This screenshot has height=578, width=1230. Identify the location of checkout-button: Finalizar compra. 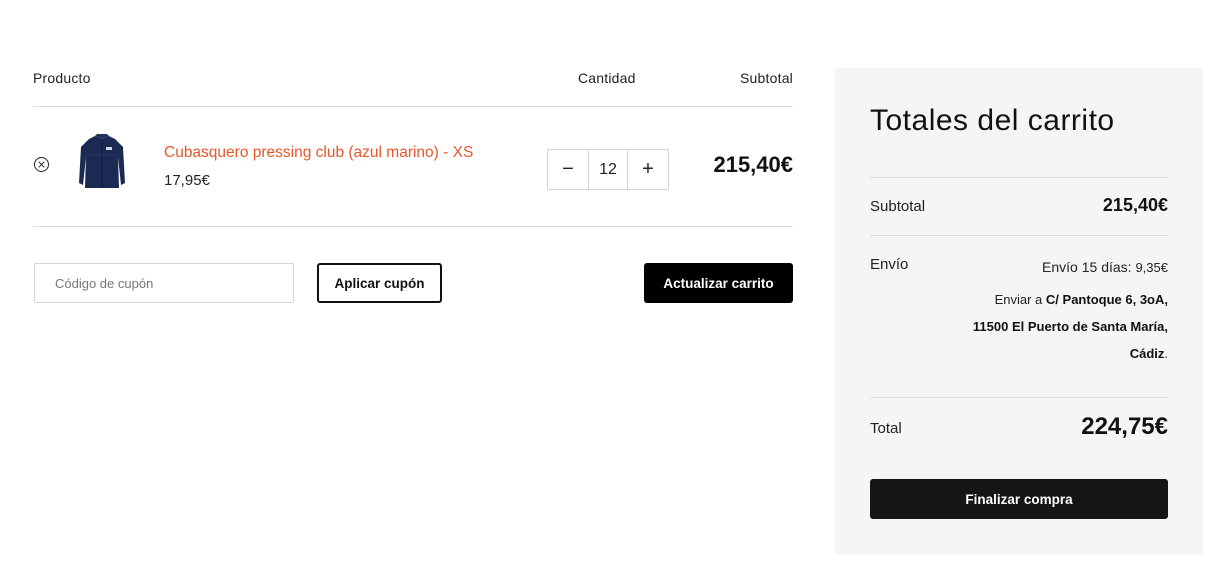
(1019, 499).